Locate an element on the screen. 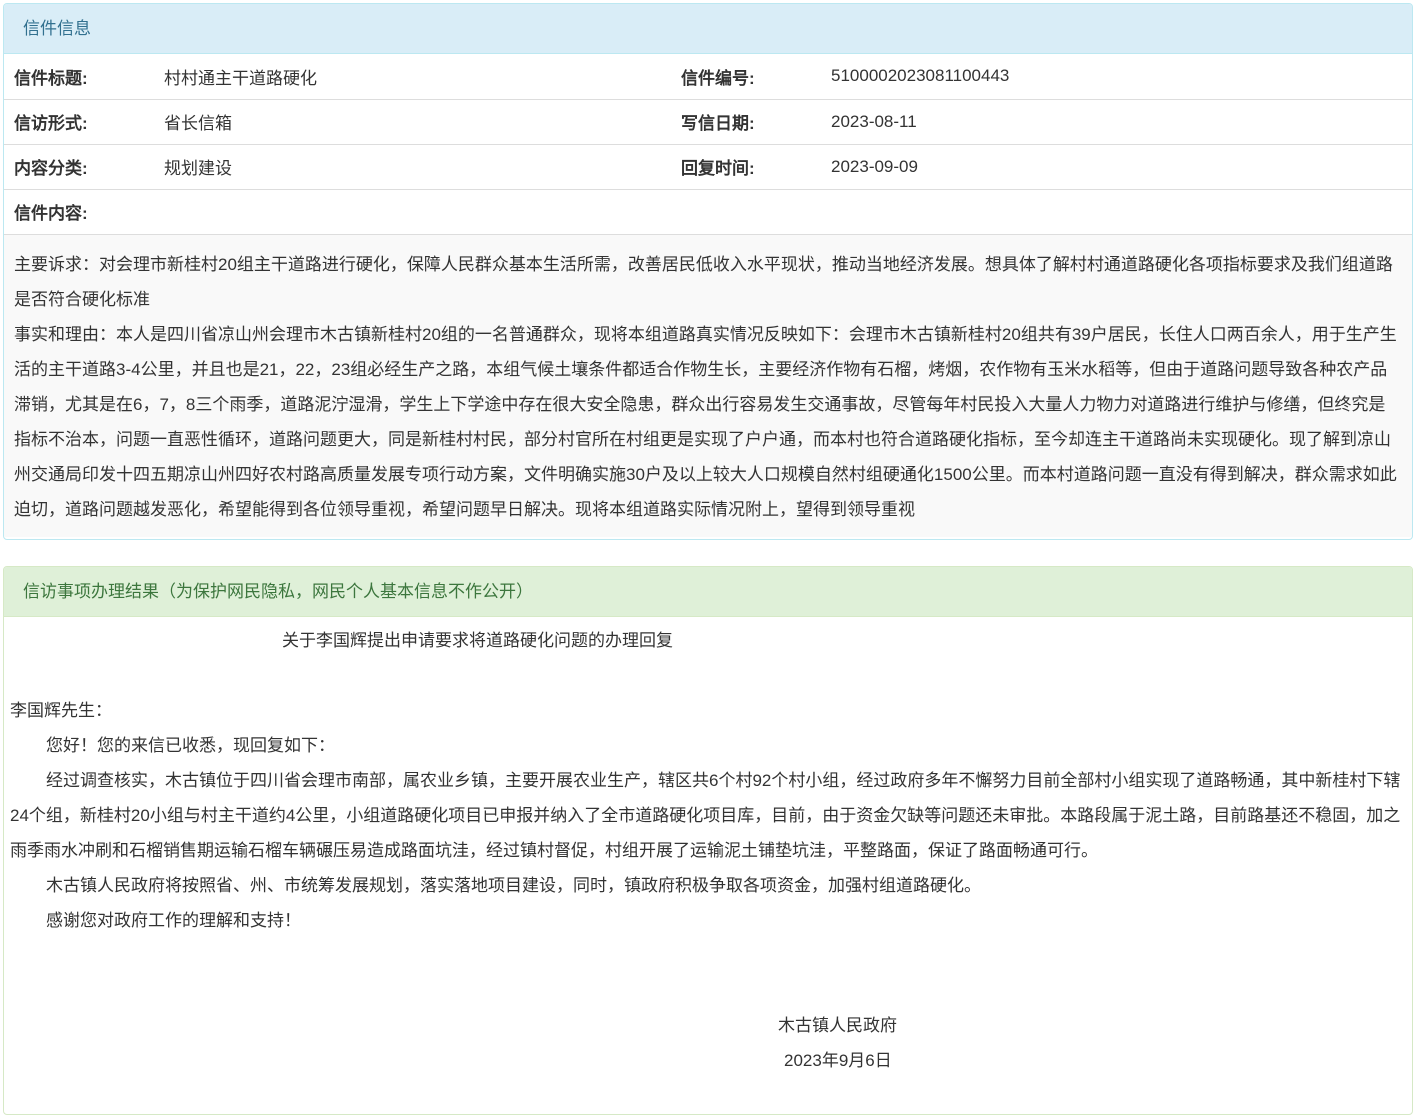 Image resolution: width=1418 pixels, height=1117 pixels. reply-time-value: 2023-09-09 is located at coordinates (1116, 167).